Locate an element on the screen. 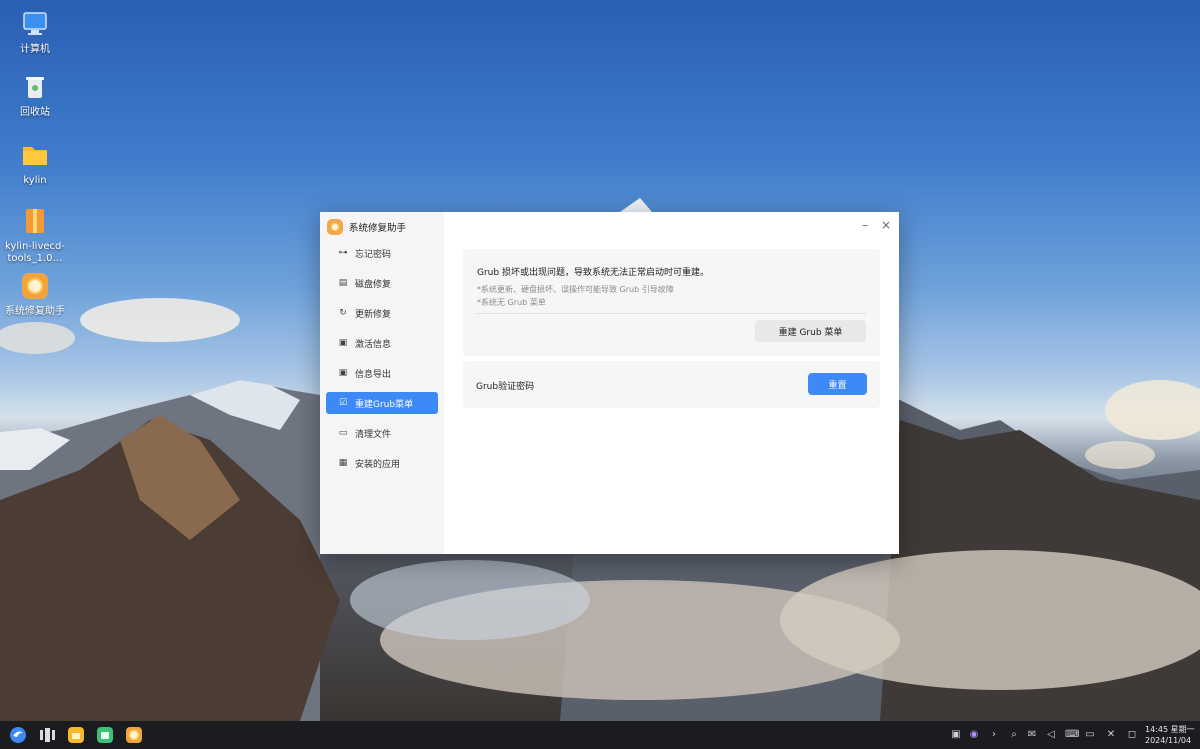  sidebar-item-label: 忘记密码 is located at coordinates (373, 254).